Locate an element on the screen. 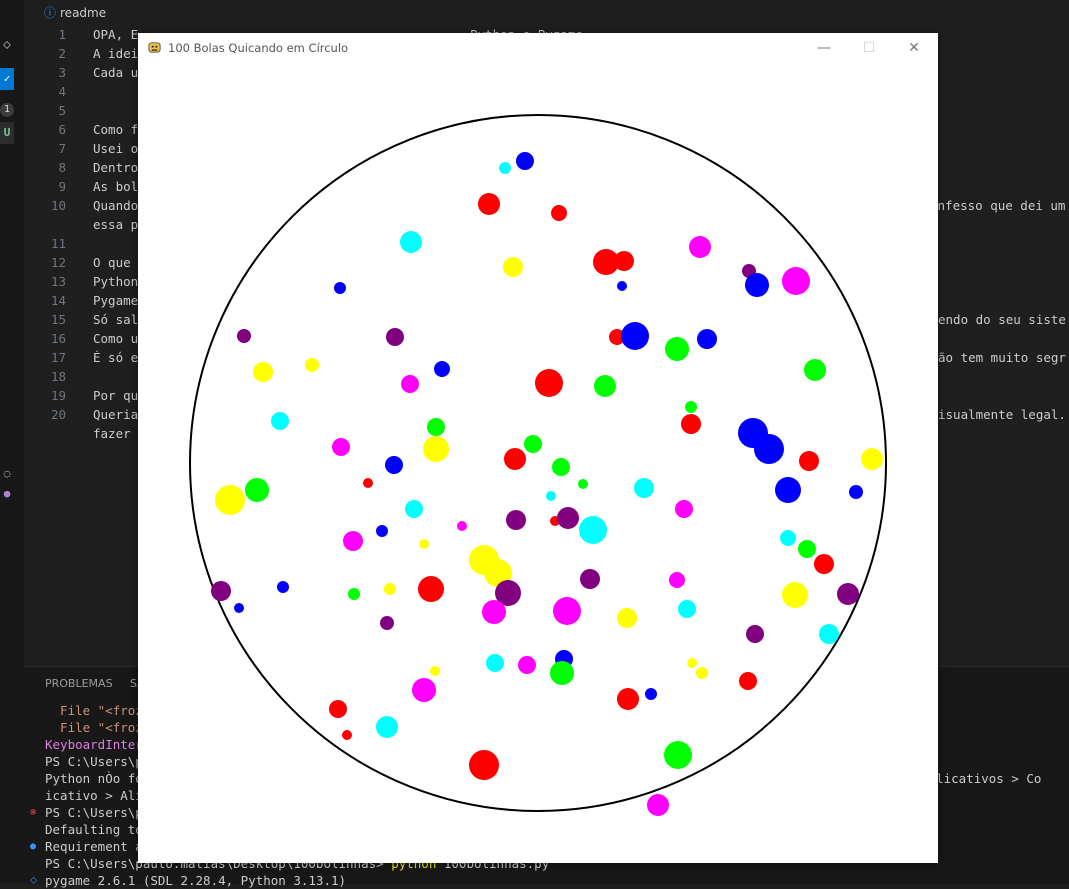  line-number: 11 is located at coordinates (58, 243).